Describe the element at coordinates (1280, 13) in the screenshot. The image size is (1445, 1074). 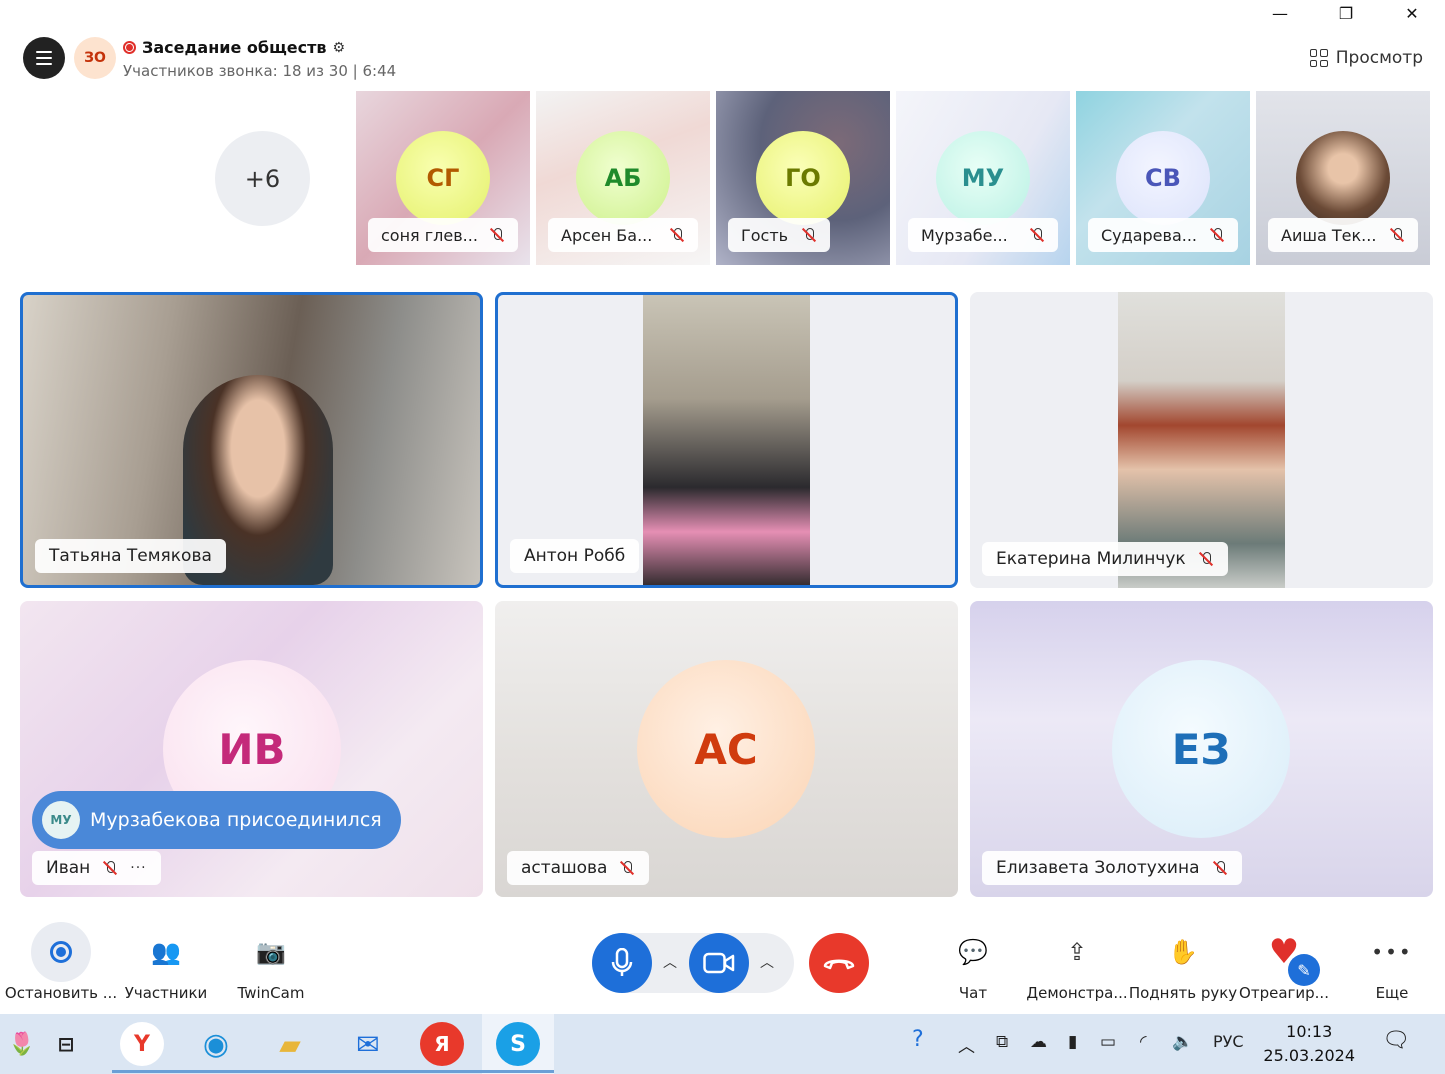
I see `minimize-button: —` at that location.